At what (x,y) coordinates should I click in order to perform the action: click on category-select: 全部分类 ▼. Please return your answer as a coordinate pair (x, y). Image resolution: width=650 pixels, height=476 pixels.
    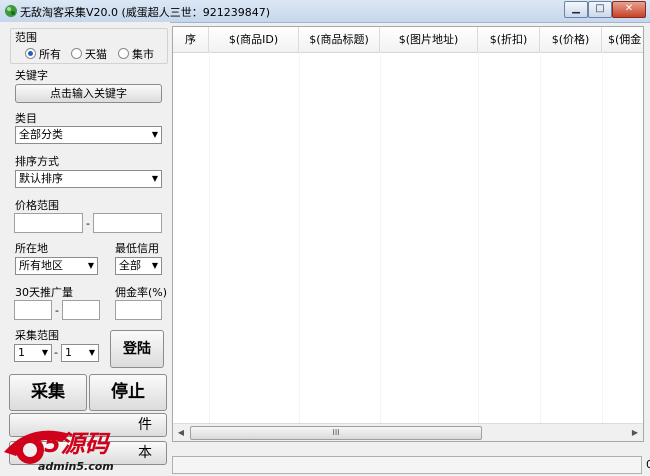
    Looking at the image, I should click on (88, 135).